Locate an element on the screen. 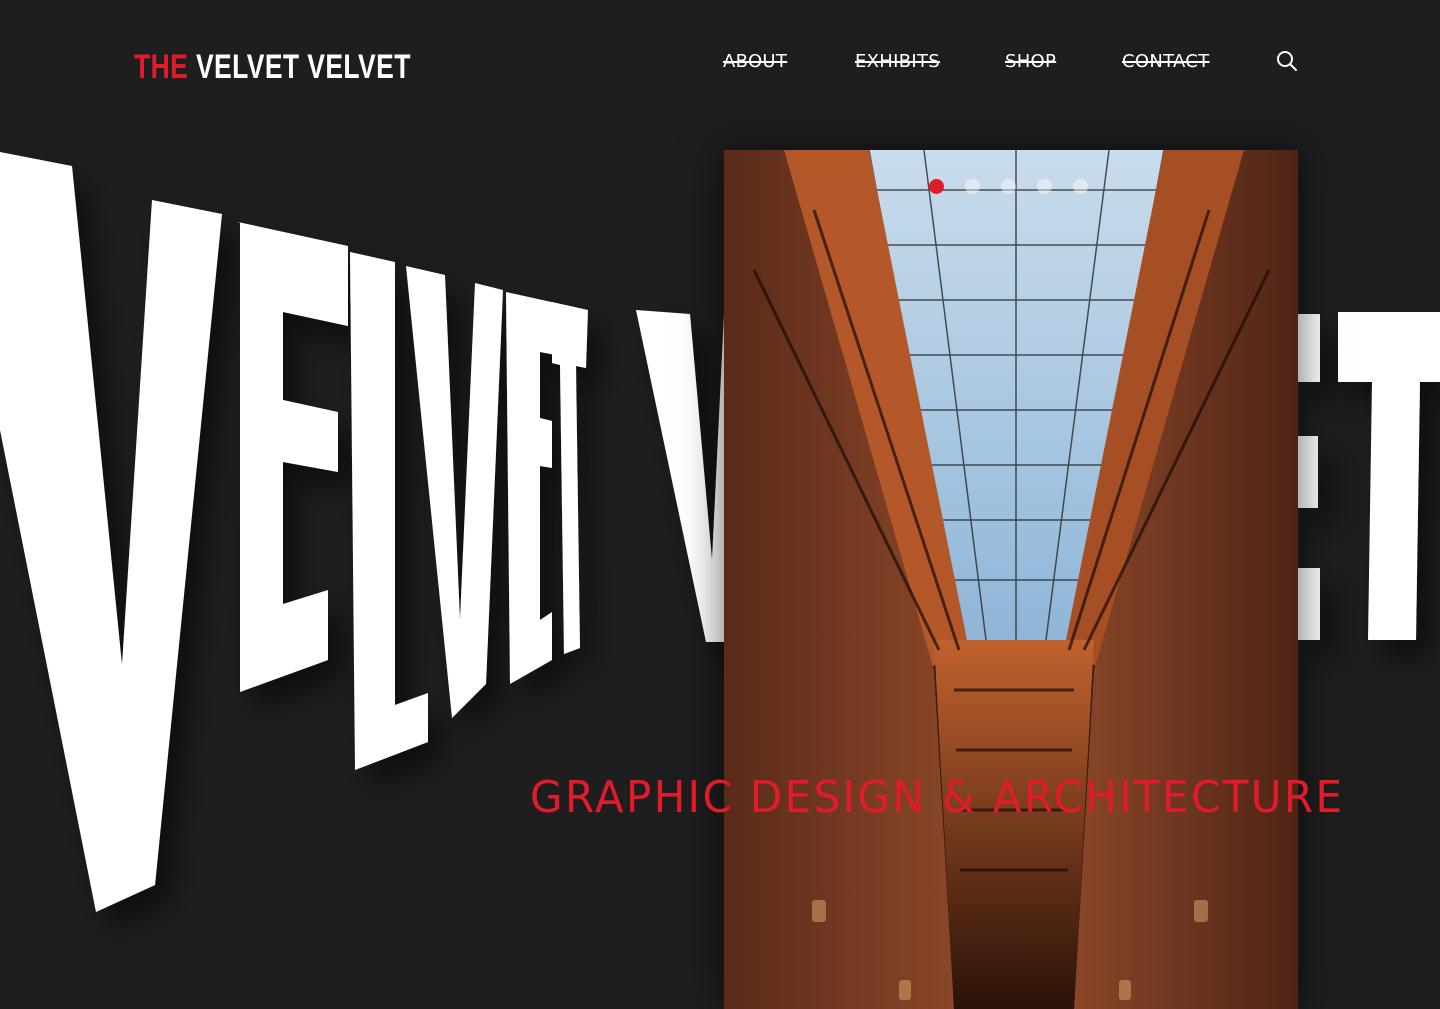  nav-contact-link: CONTACT is located at coordinates (1165, 62).